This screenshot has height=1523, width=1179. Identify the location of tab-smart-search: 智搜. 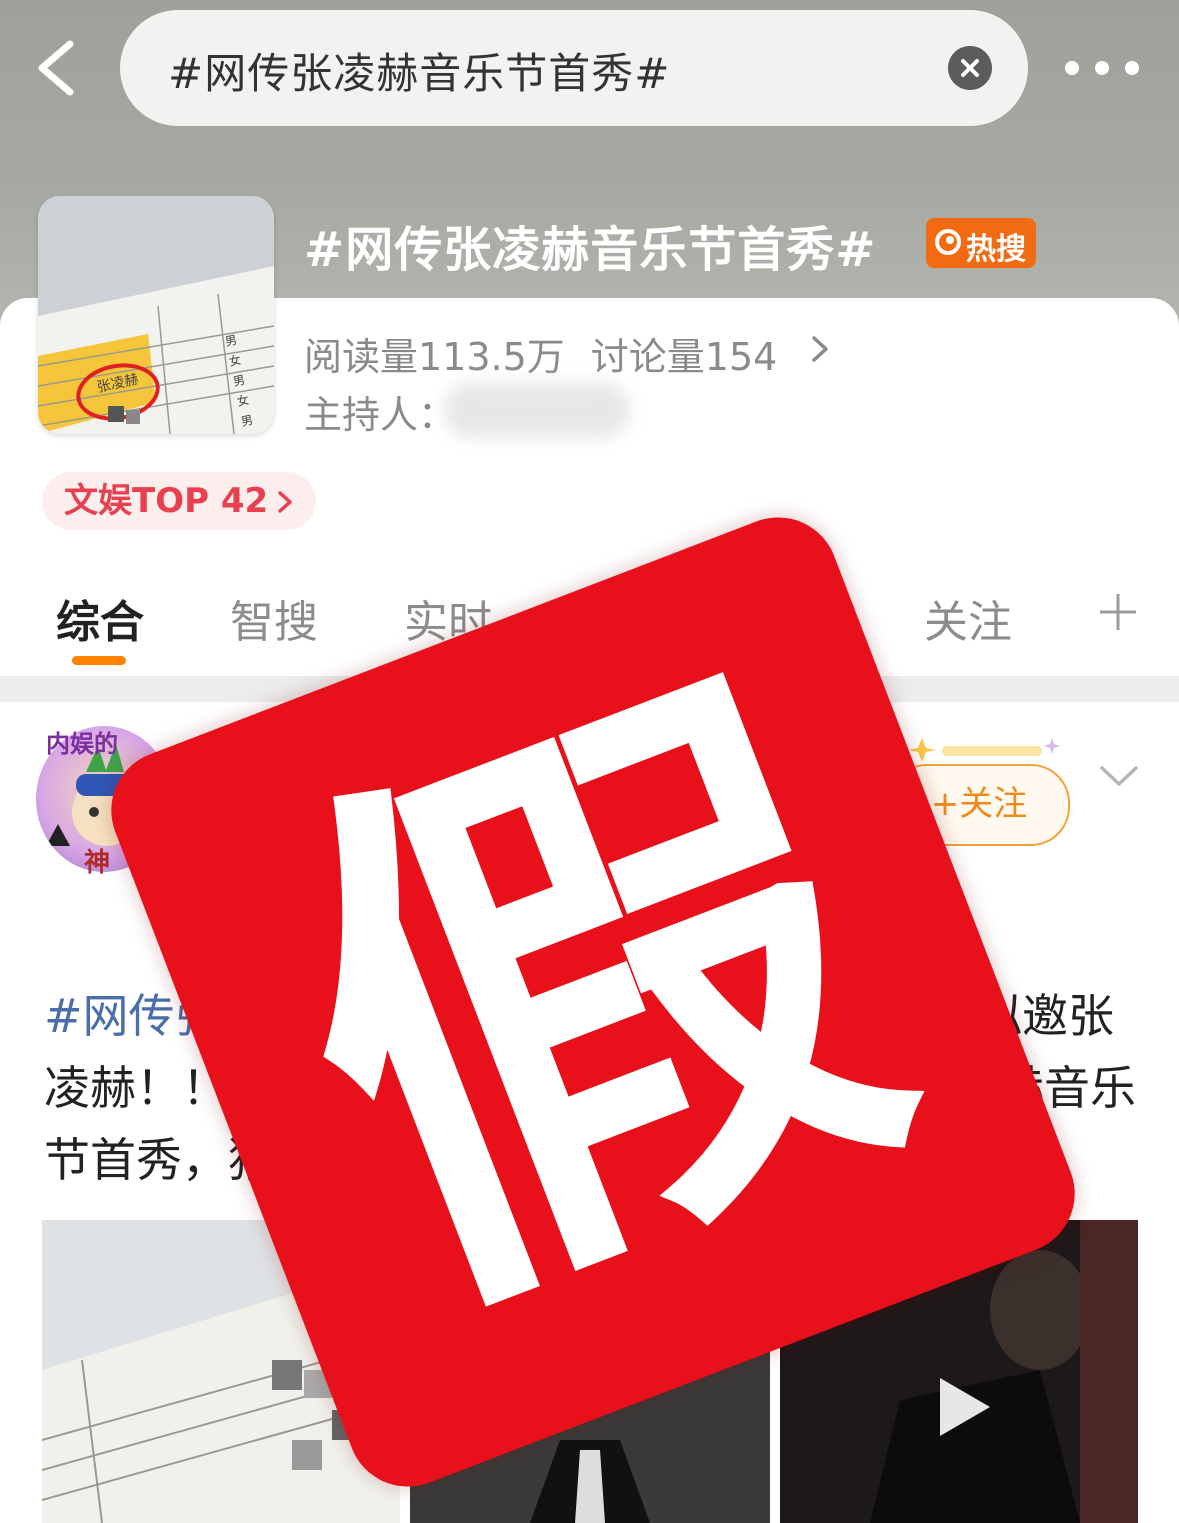
(274, 618).